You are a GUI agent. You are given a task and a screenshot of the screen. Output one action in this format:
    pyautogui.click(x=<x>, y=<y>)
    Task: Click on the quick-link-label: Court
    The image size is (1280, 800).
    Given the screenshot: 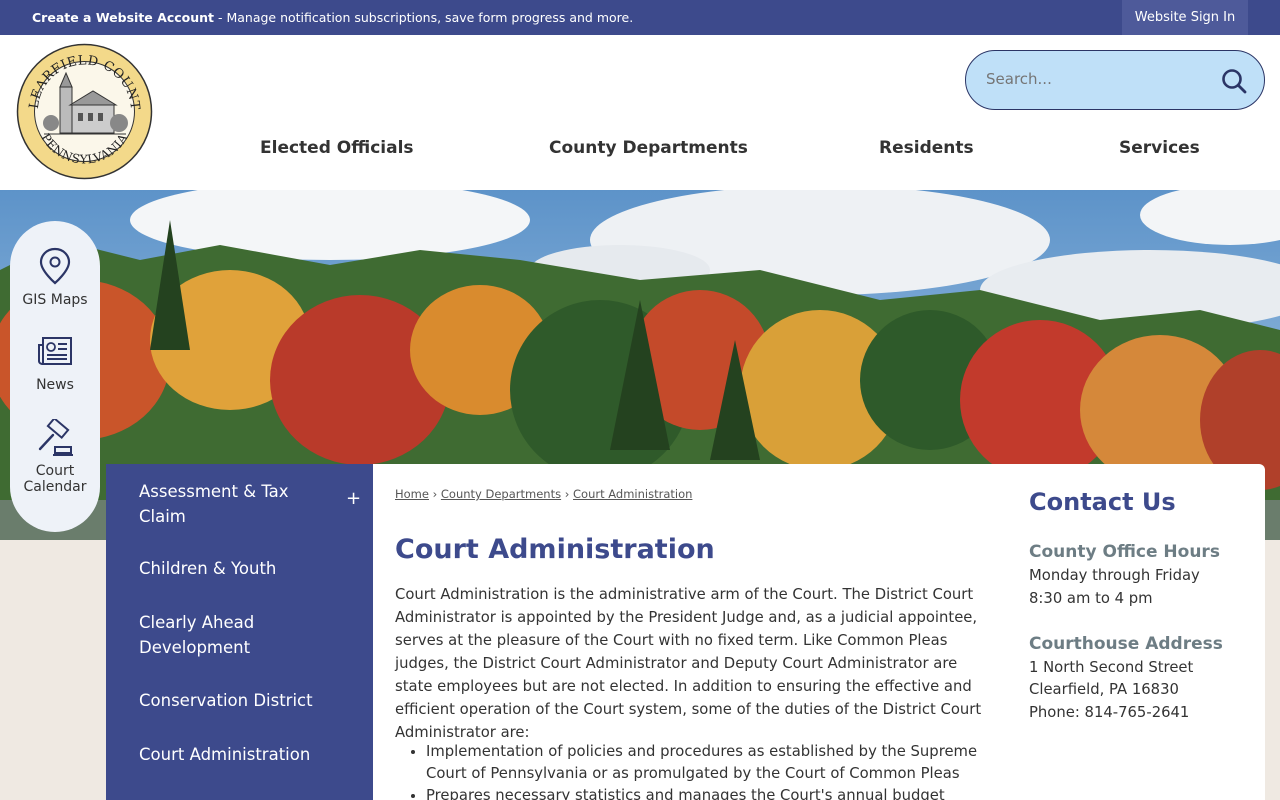 What is the action you would take?
    pyautogui.click(x=55, y=471)
    